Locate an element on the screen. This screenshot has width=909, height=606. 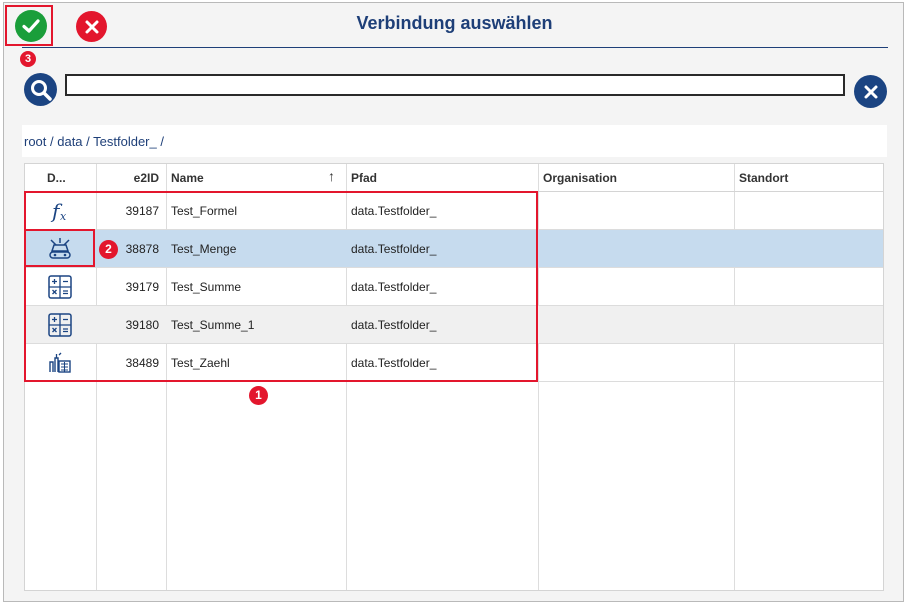
search-button is located at coordinates (40, 89).